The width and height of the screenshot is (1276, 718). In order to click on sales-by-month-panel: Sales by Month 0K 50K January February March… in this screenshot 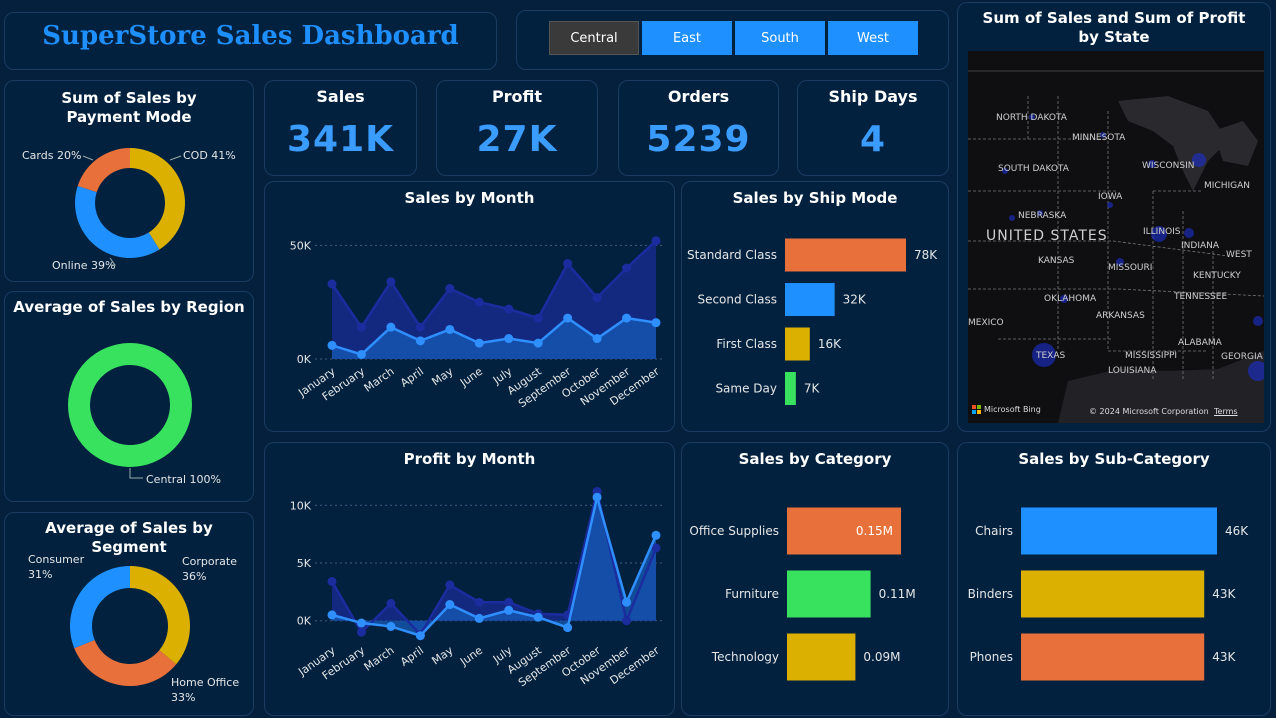, I will do `click(469, 306)`.